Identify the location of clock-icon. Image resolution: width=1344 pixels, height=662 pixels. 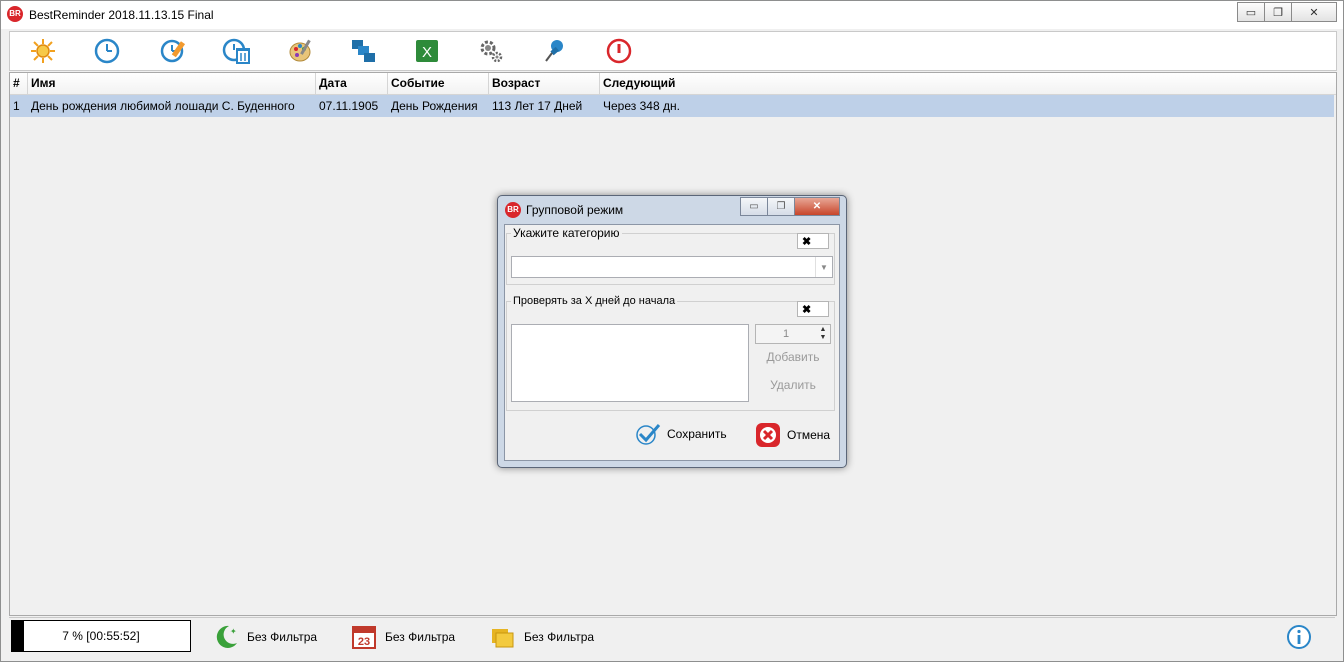
(107, 51).